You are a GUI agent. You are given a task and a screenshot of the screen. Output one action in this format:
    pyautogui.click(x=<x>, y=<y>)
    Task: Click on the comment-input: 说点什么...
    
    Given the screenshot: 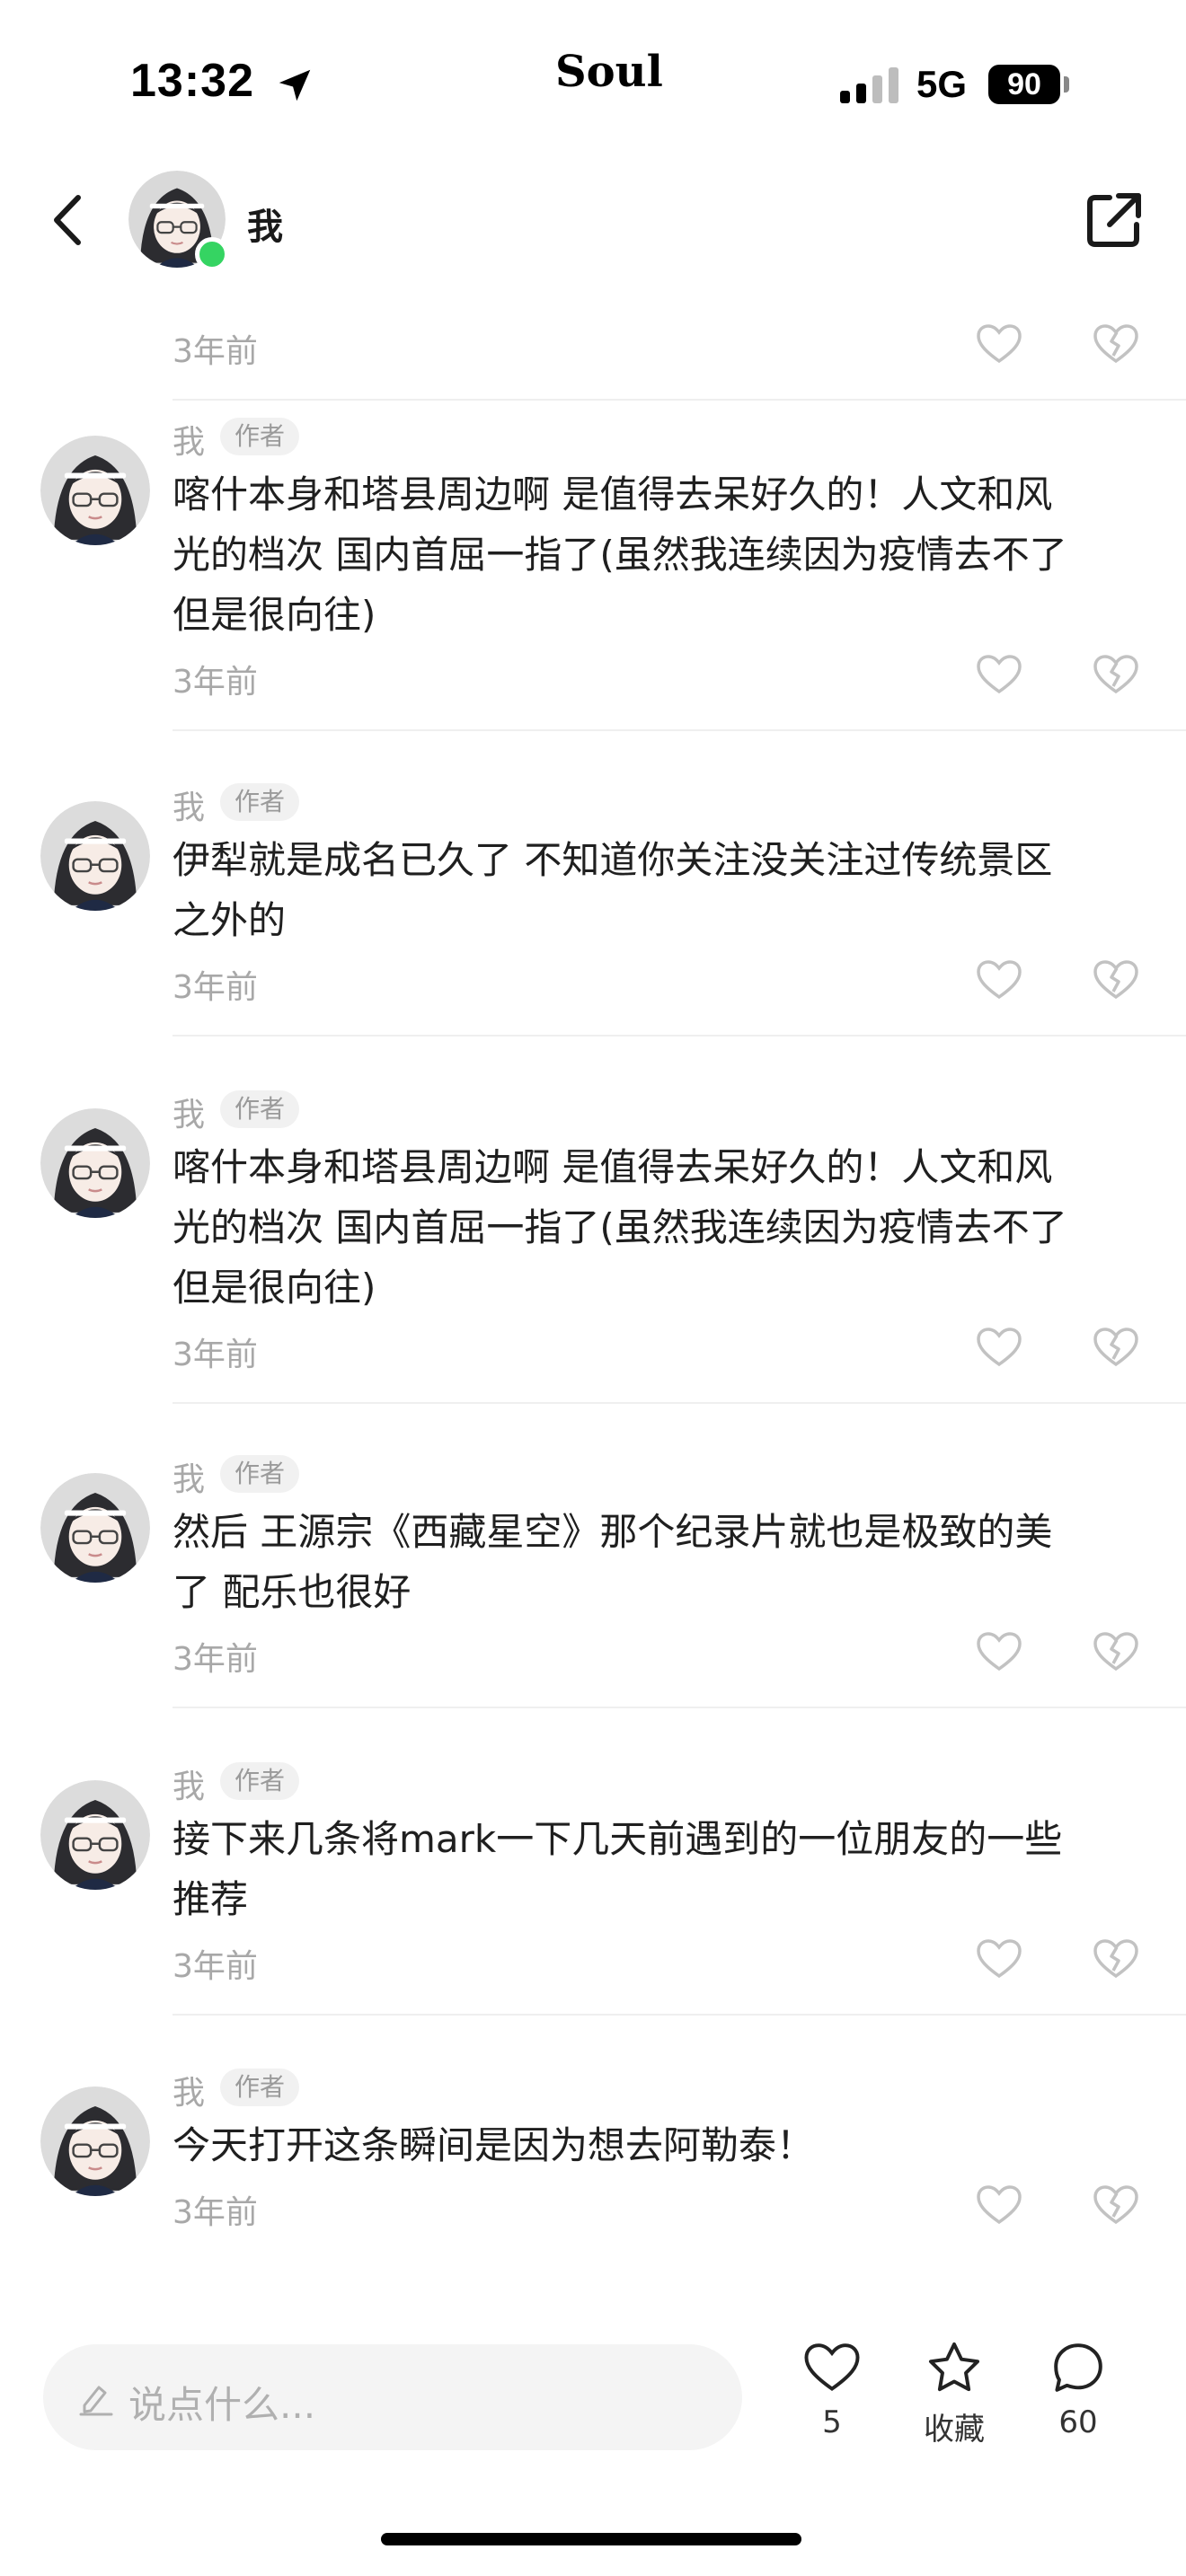 What is the action you would take?
    pyautogui.click(x=392, y=2397)
    